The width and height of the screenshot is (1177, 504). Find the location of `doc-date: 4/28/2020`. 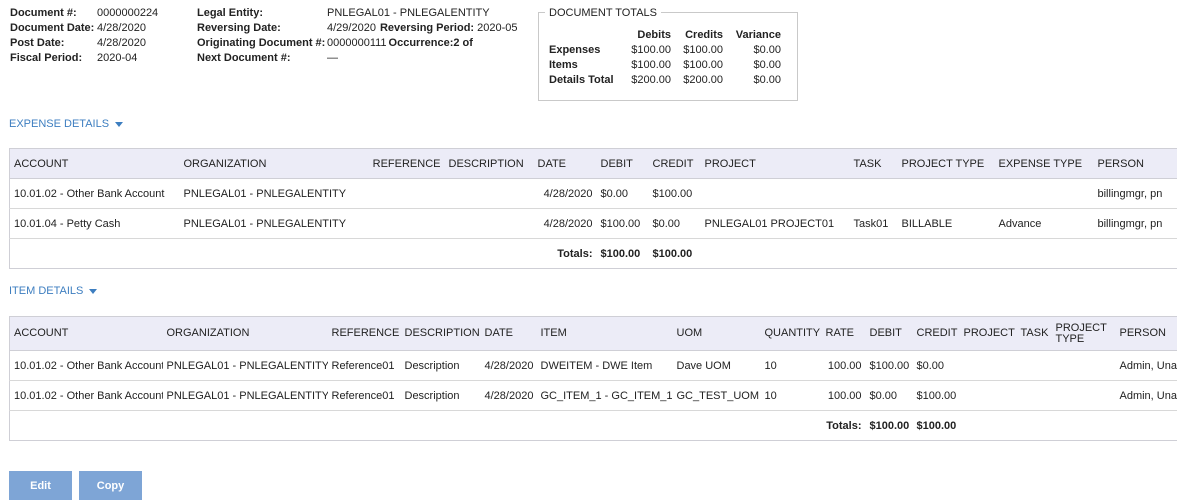

doc-date: 4/28/2020 is located at coordinates (121, 28).